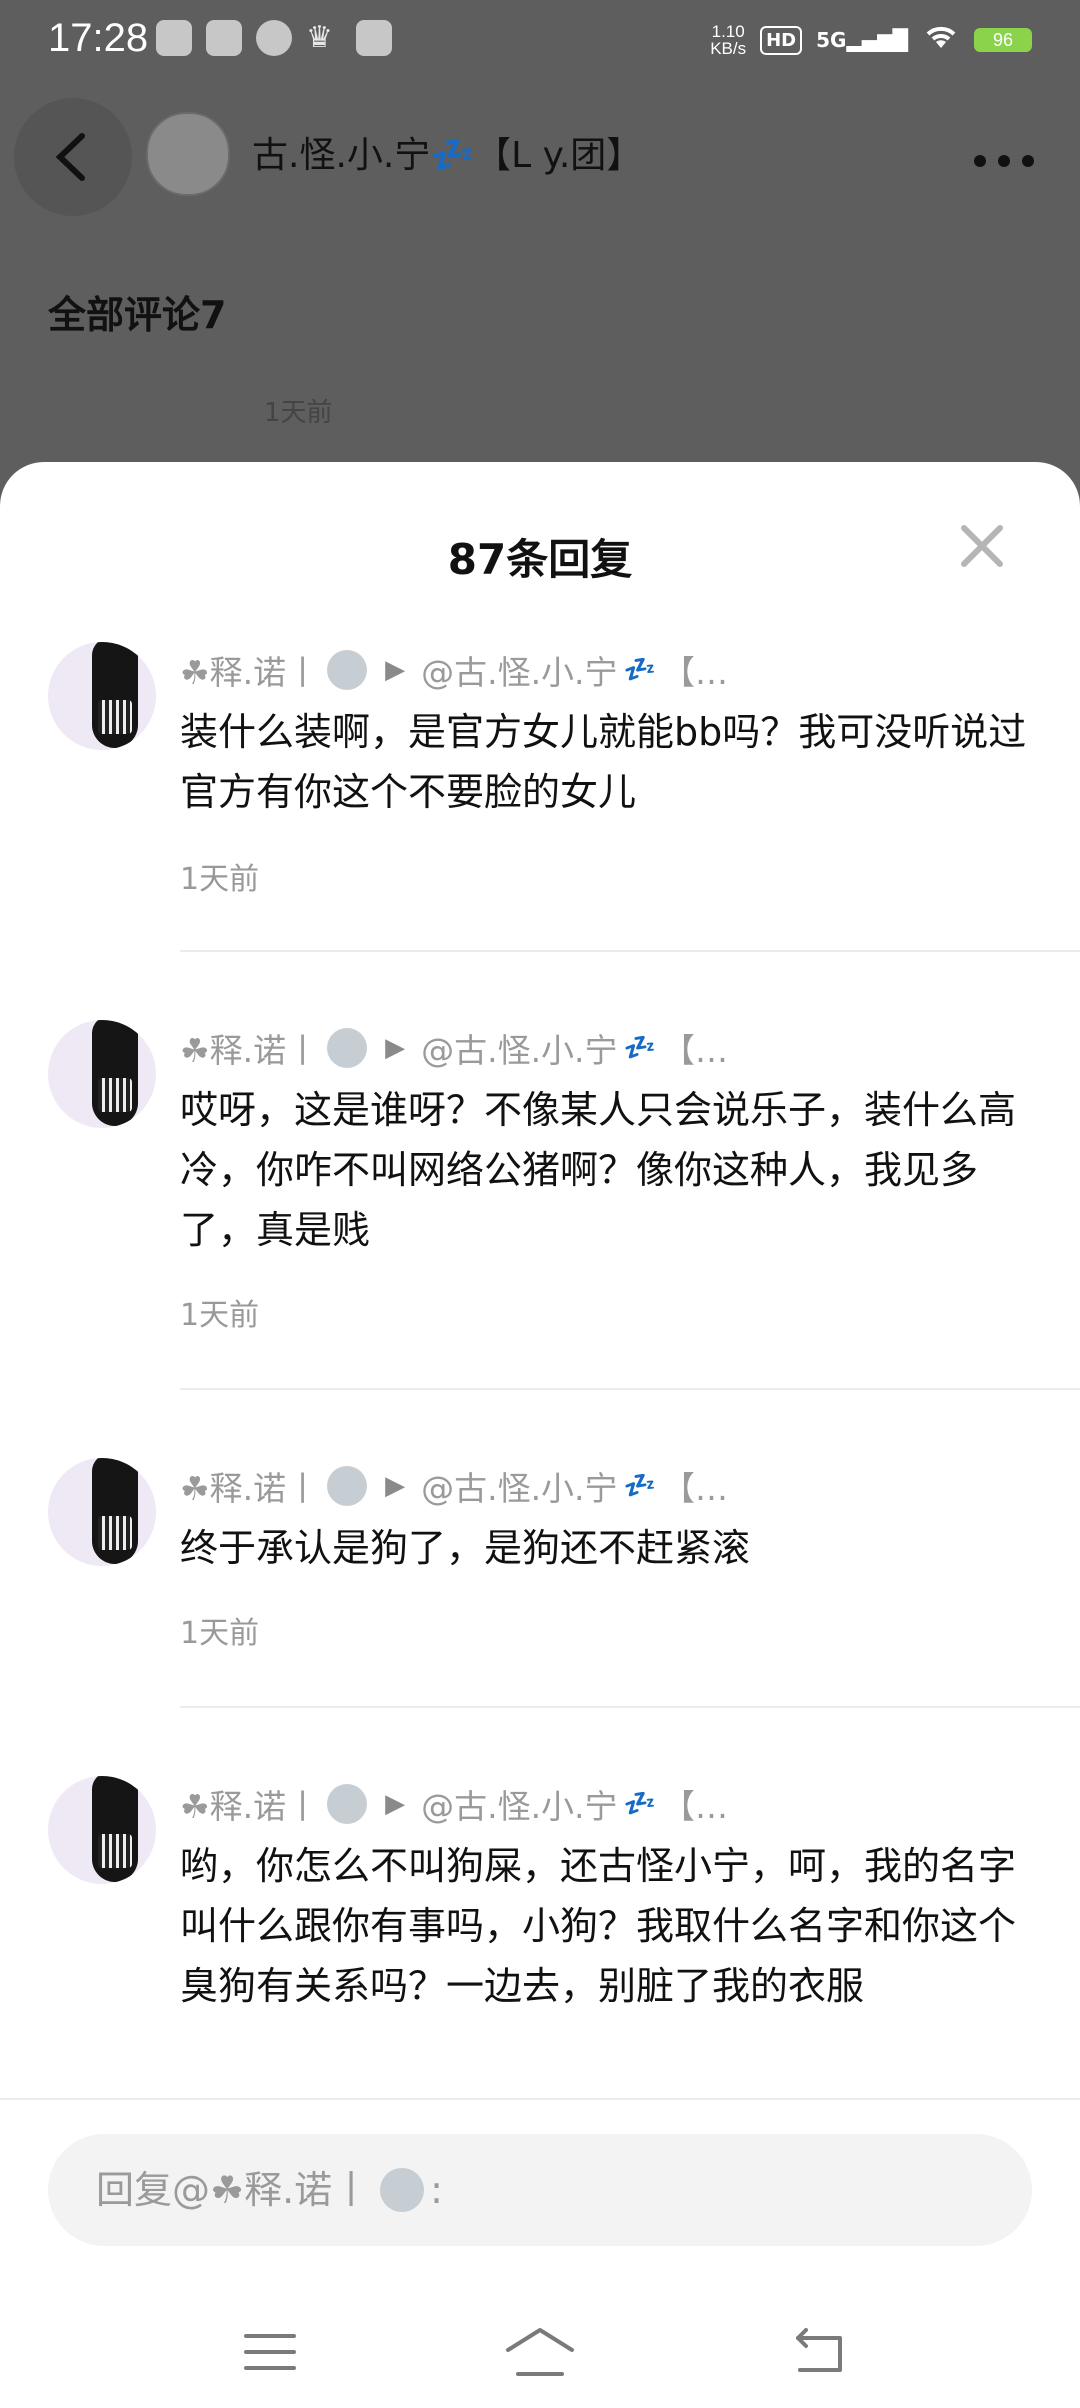 This screenshot has height=2408, width=1080. I want to click on reply-text: 终于承认是狗了，是狗还不赶紧滚, so click(610, 1548).